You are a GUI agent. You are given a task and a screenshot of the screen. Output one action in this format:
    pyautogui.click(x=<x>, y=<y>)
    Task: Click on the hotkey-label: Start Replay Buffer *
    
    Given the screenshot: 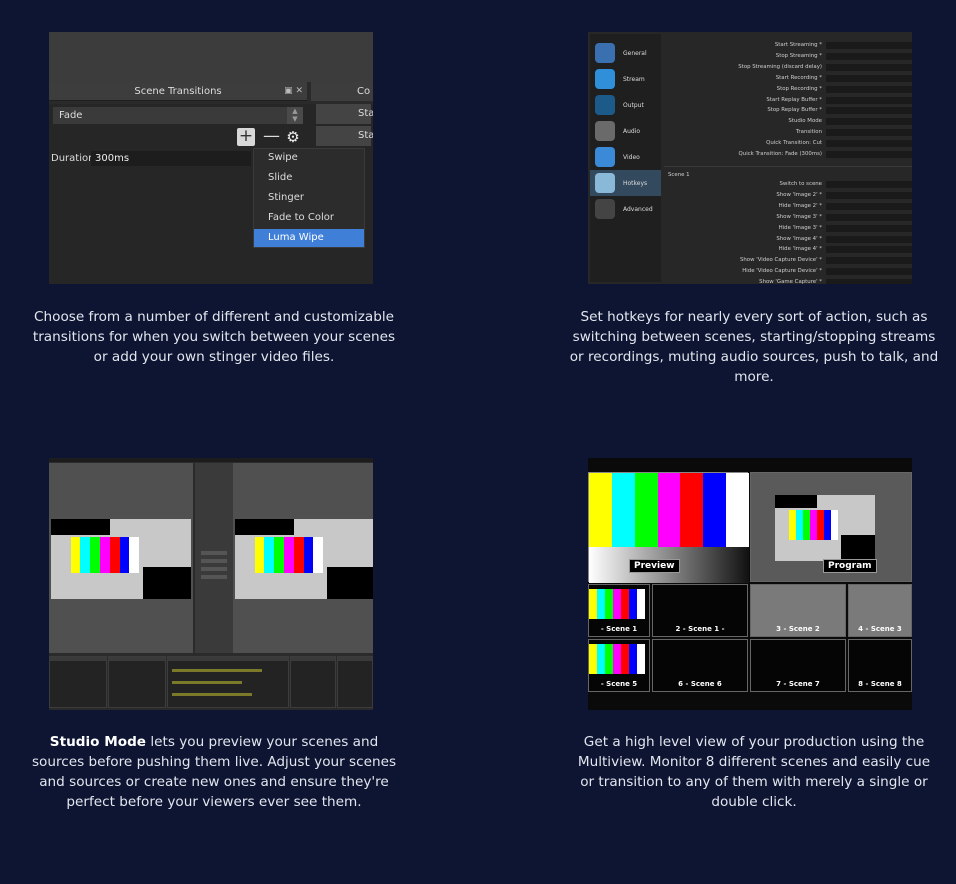 What is the action you would take?
    pyautogui.click(x=794, y=99)
    